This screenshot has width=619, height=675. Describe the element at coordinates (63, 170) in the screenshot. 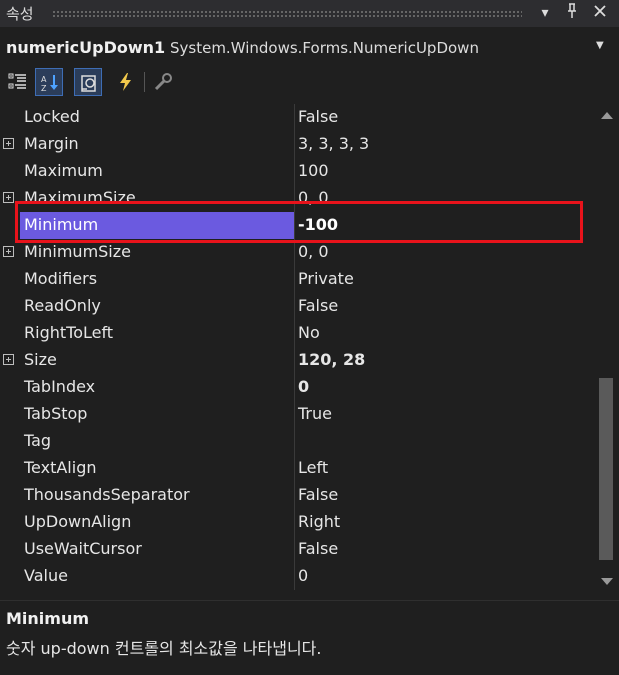

I see `property-name: Maximum` at that location.